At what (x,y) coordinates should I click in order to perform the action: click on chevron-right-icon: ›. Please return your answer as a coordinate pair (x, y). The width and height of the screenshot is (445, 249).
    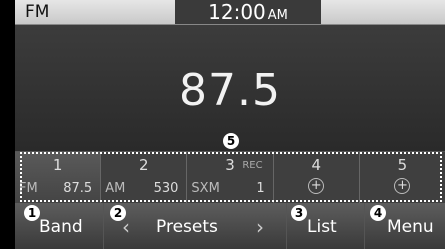
    Looking at the image, I should click on (260, 227).